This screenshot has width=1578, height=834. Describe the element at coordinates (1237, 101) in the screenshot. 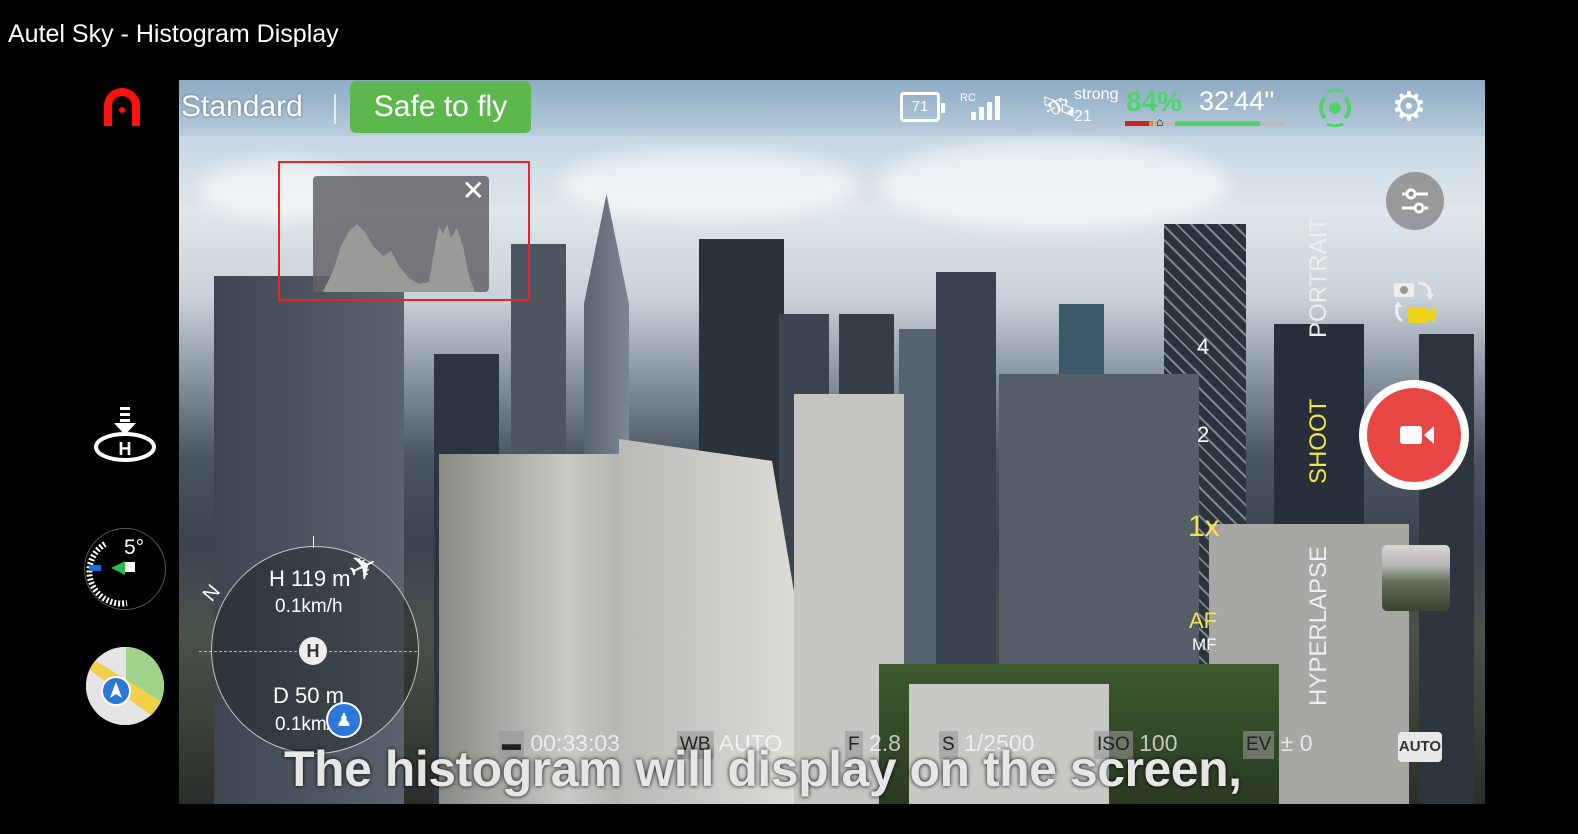

I see `flight-time-remaining: 32'44''` at that location.